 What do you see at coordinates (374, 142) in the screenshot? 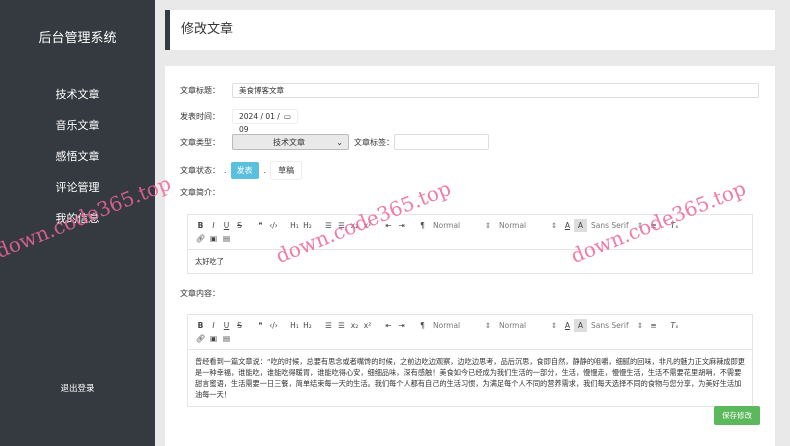
I see `tag-label: 文章标签：` at bounding box center [374, 142].